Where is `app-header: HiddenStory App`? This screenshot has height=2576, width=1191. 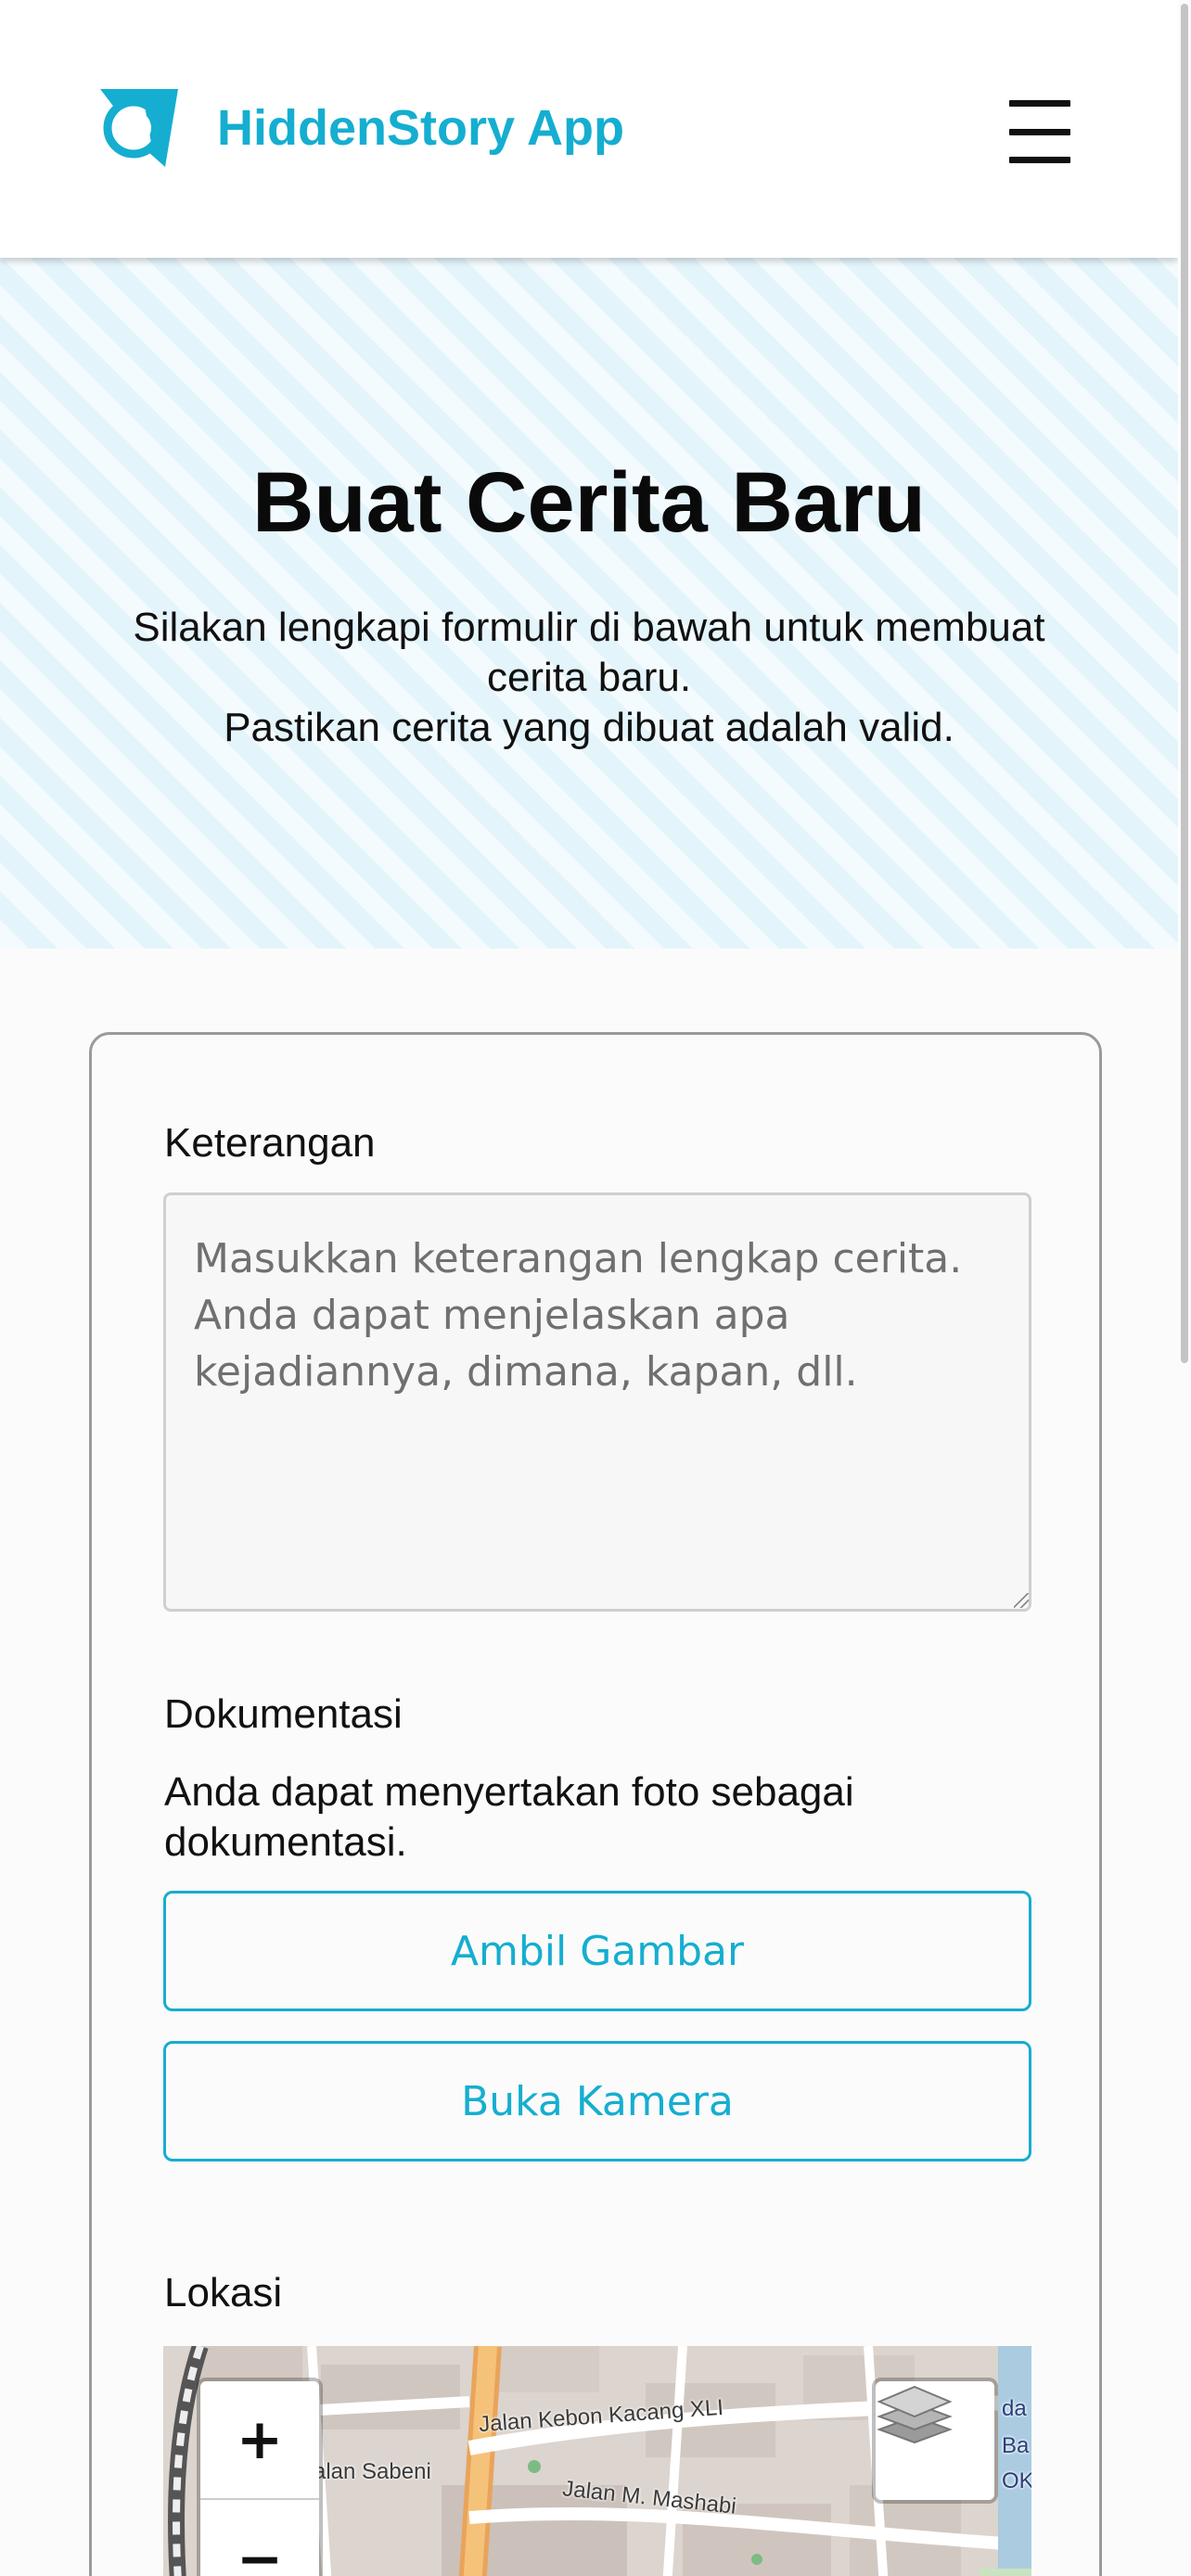 app-header: HiddenStory App is located at coordinates (589, 129).